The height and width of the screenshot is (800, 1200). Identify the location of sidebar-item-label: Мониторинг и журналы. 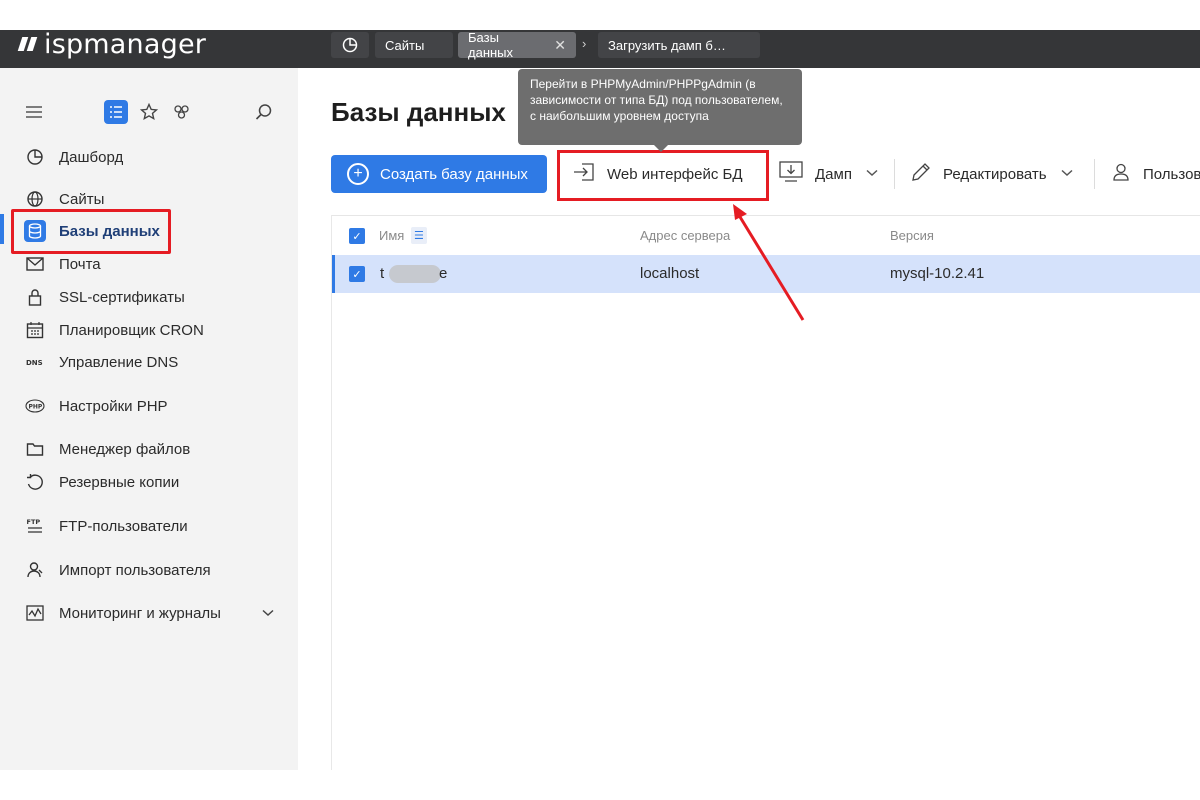
(140, 613).